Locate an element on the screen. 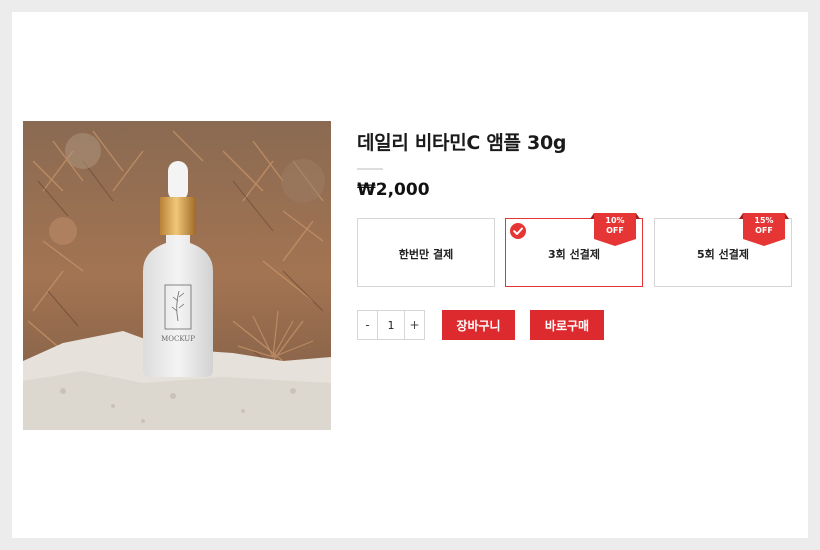 This screenshot has height=550, width=820. discount-ribbon-icon: 15% OFF is located at coordinates (764, 230).